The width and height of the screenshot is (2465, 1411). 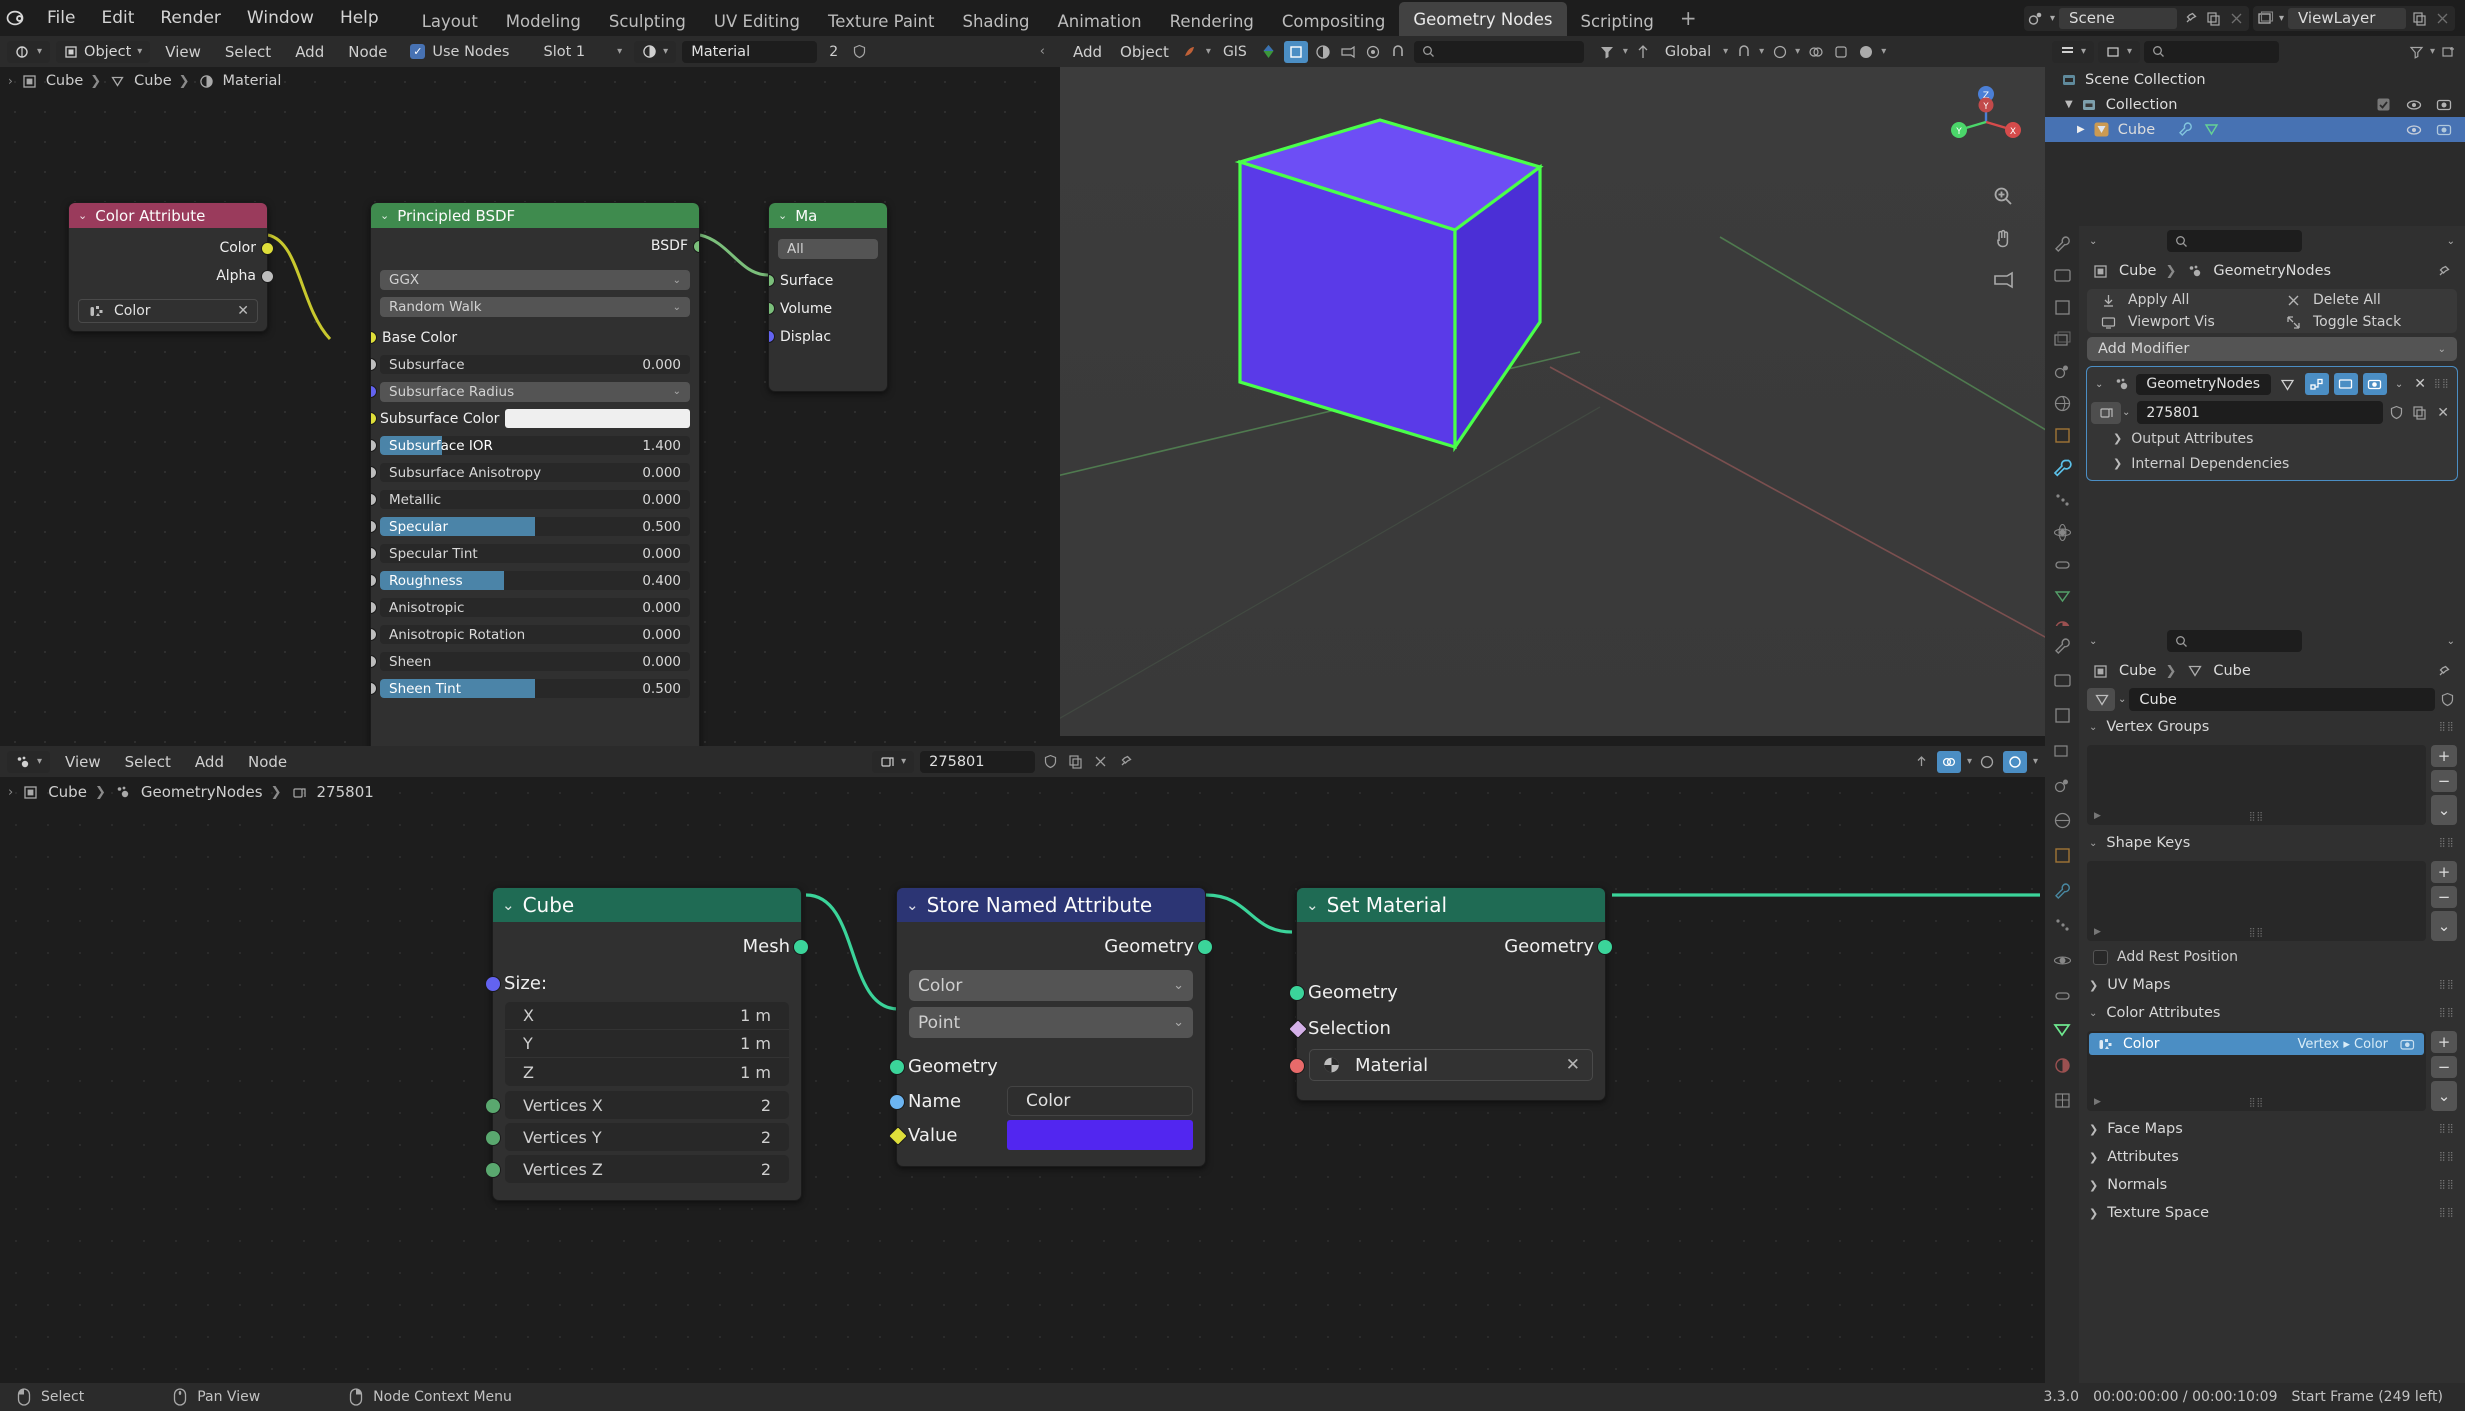 What do you see at coordinates (2014, 761) in the screenshot?
I see `gizmo-toggle-icon` at bounding box center [2014, 761].